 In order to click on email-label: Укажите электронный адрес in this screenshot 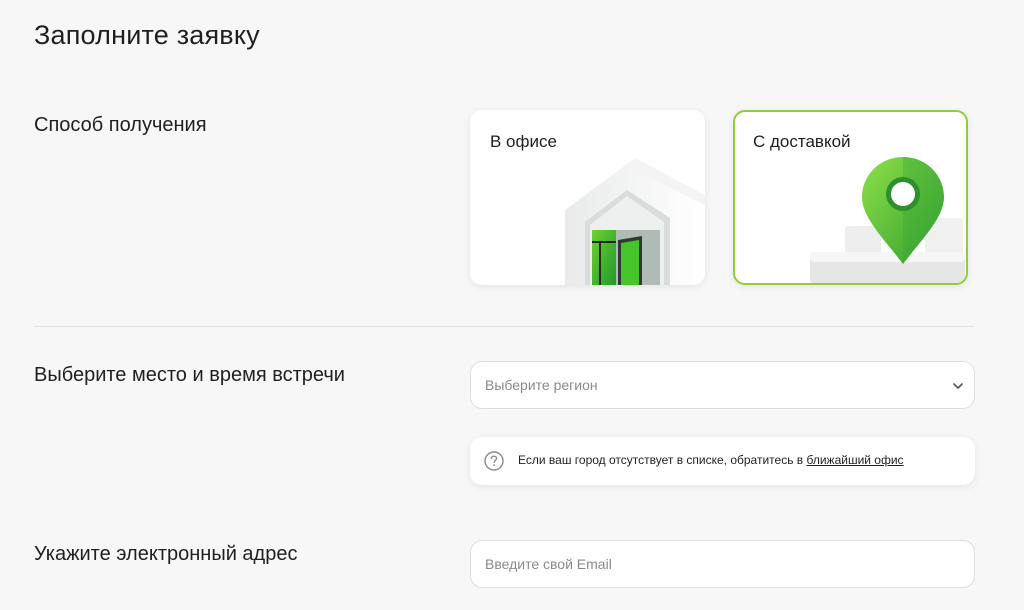, I will do `click(166, 554)`.